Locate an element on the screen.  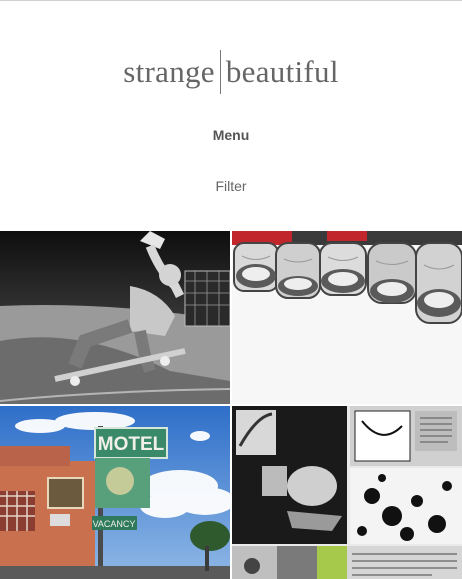
logo-word-right: beautiful is located at coordinates (282, 71).